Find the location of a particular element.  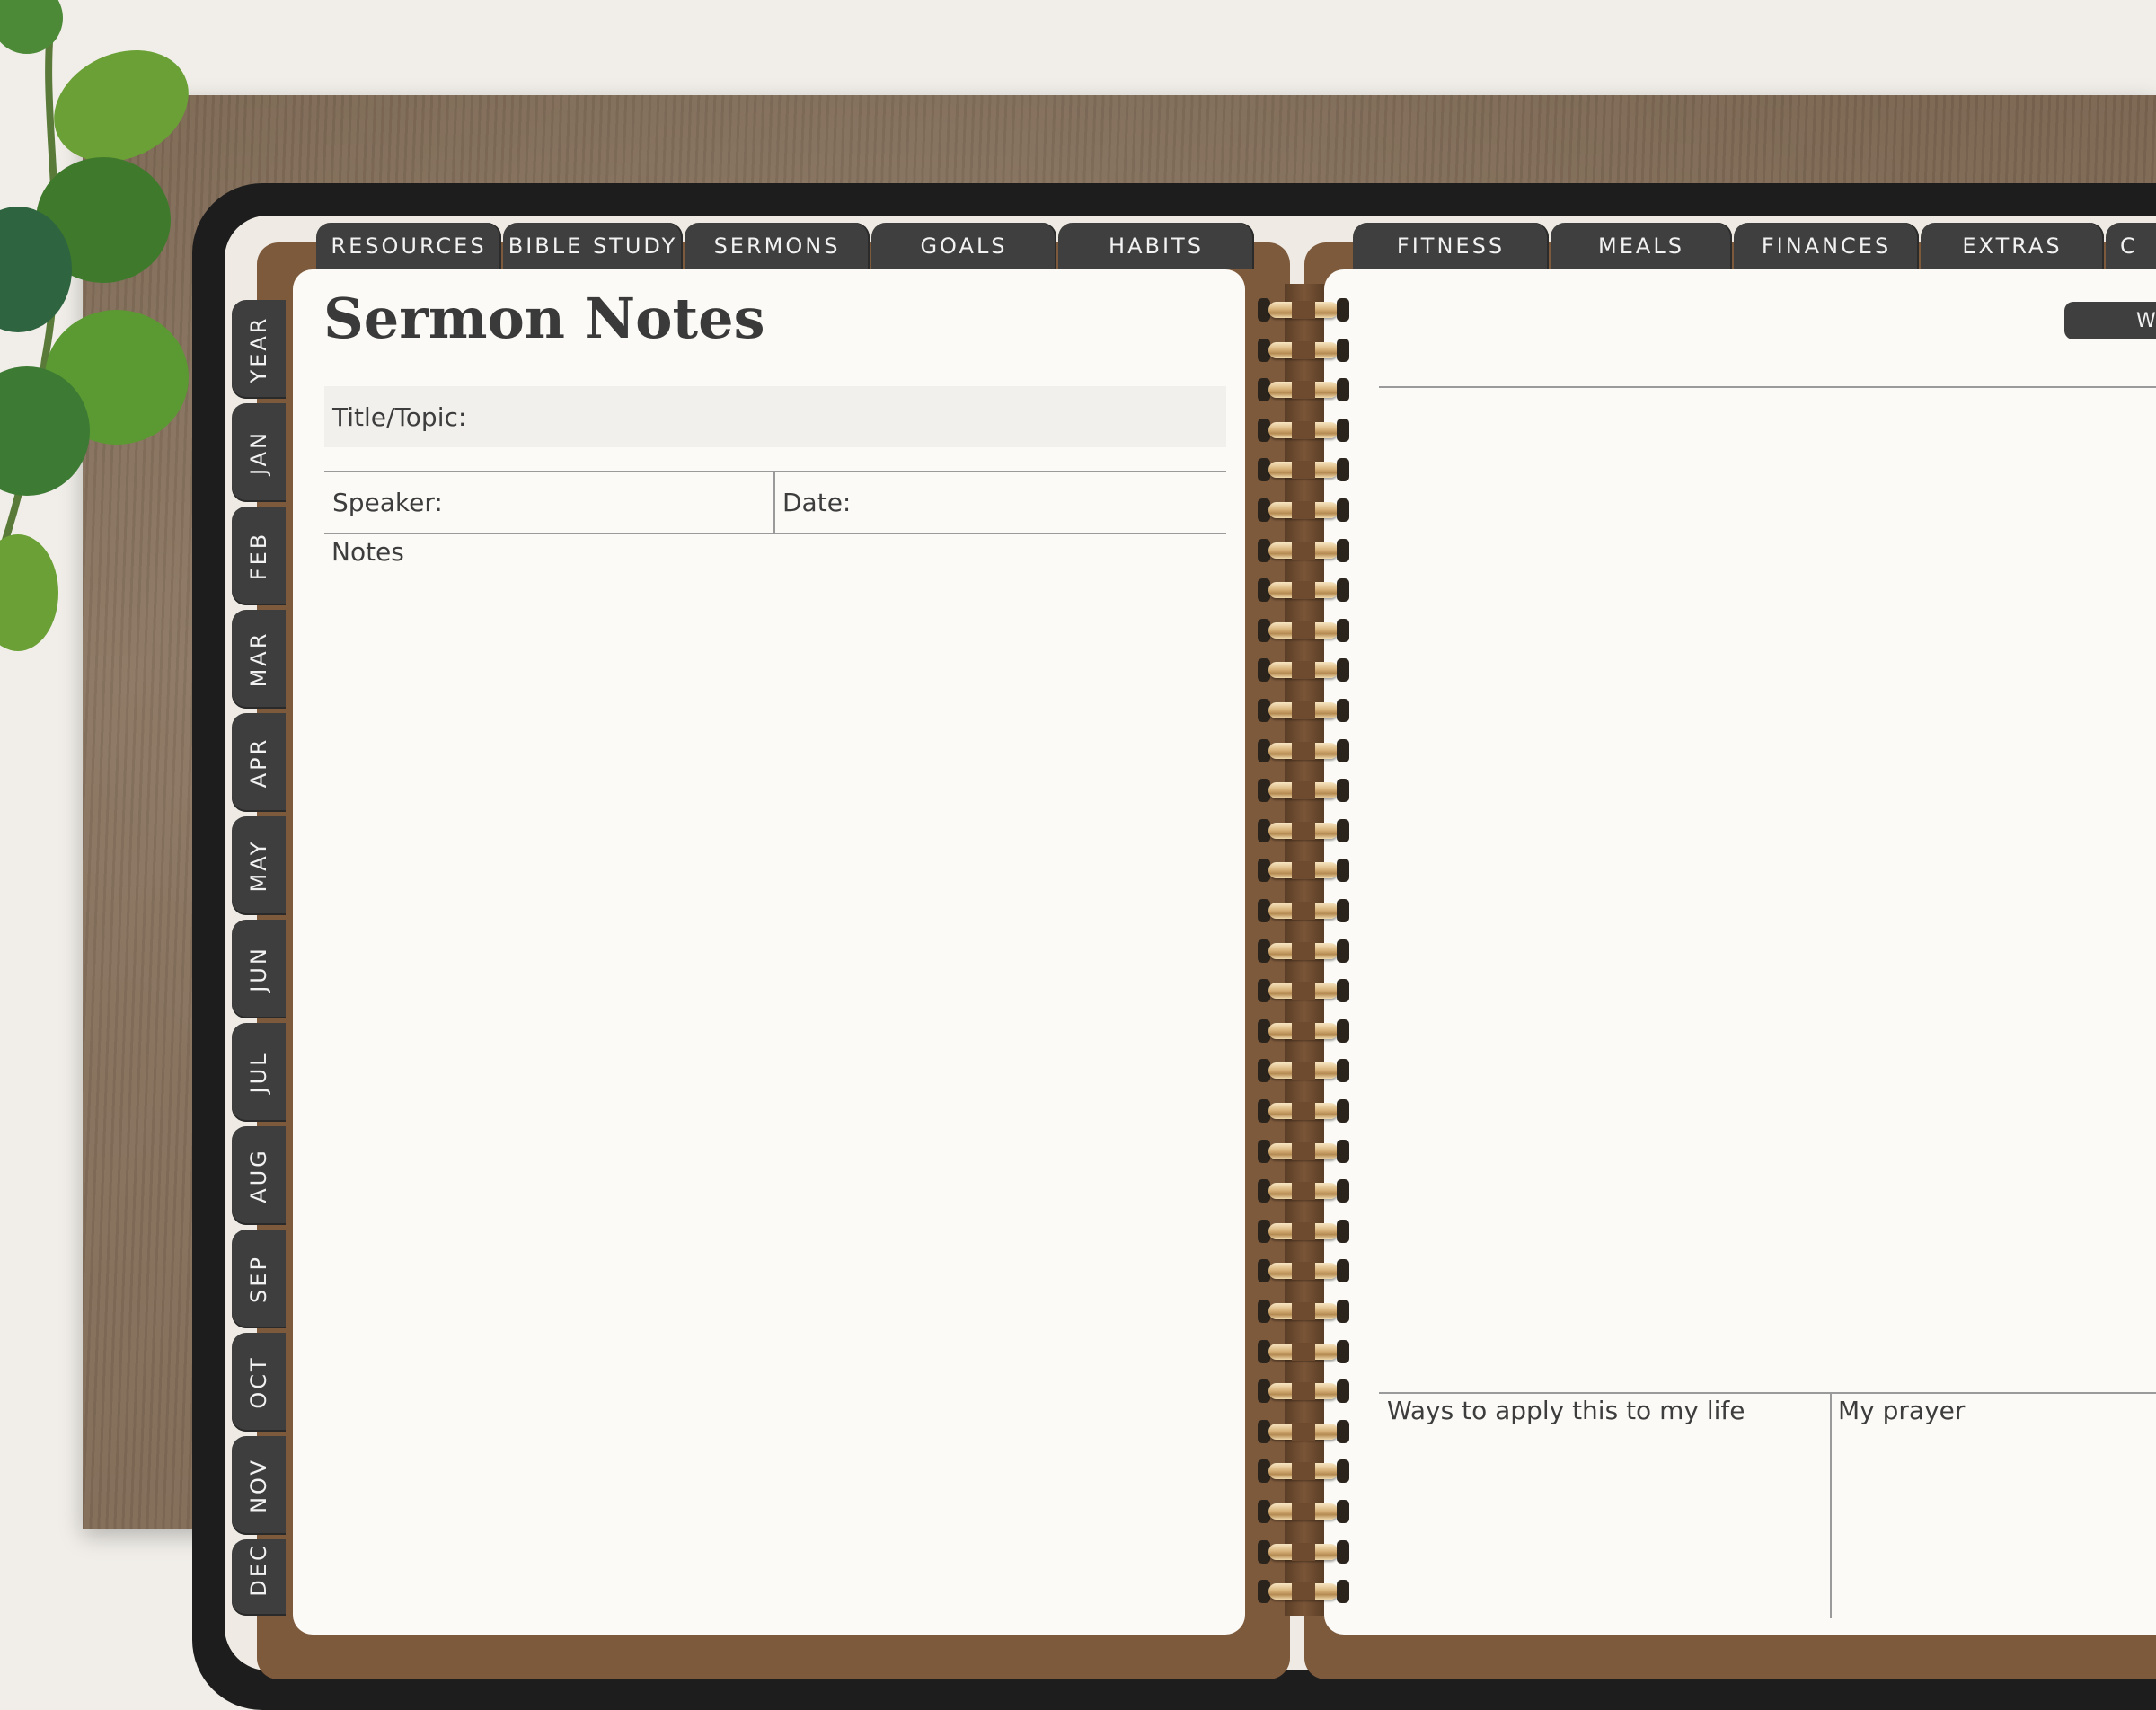

right-page-button: W is located at coordinates (2110, 320).